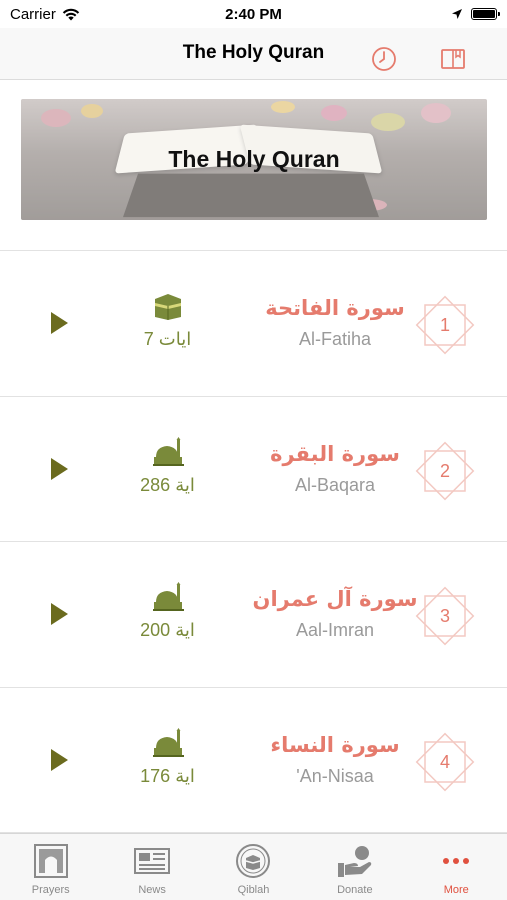  Describe the element at coordinates (335, 775) in the screenshot. I see `surah-english-name: 'An-Nisaa` at that location.